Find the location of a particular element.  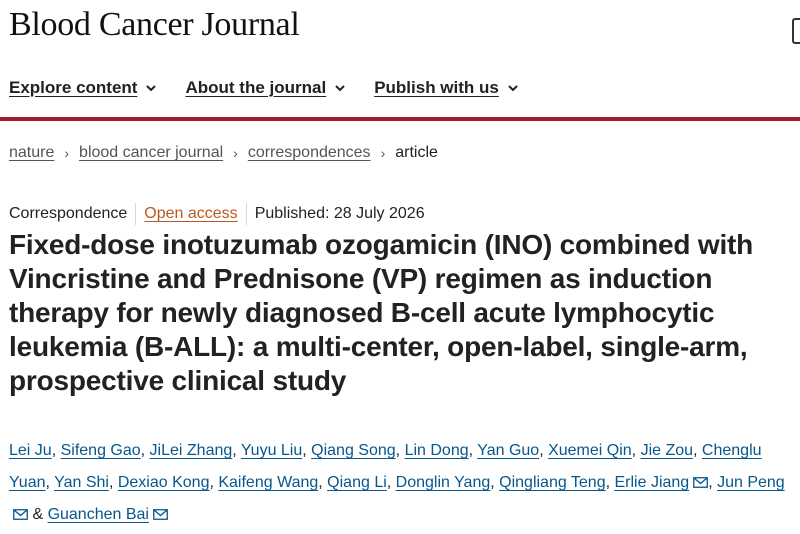

open-access-link: Open access is located at coordinates (190, 214).